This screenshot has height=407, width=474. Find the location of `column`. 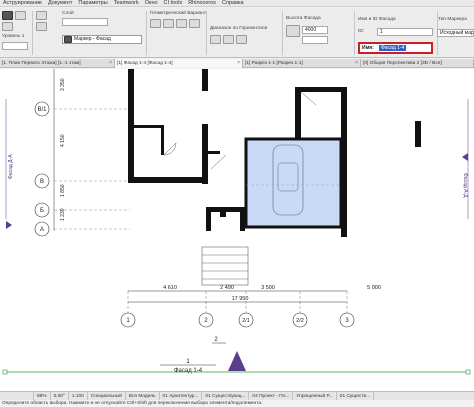

column is located at coordinates (223, 214).